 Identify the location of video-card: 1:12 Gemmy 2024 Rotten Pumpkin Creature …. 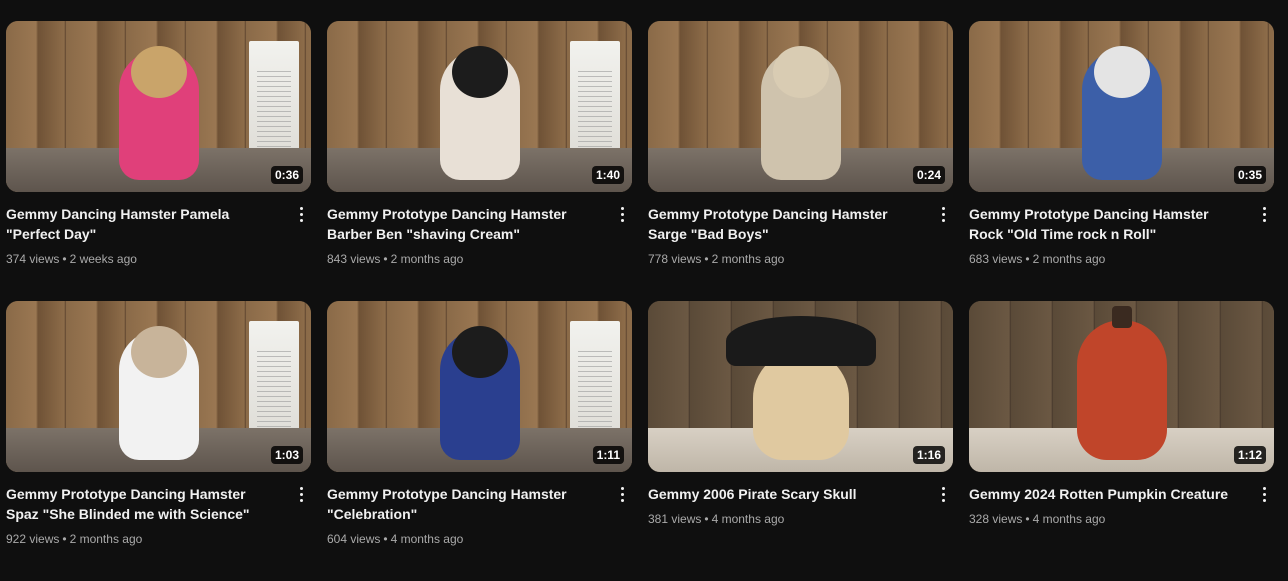
(1121, 441).